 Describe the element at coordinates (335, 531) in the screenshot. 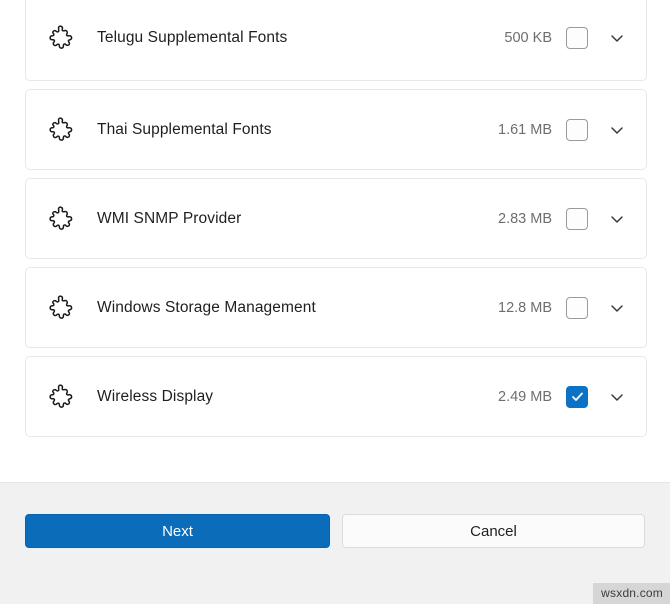

I see `footer-button-row: Next Cancel` at that location.